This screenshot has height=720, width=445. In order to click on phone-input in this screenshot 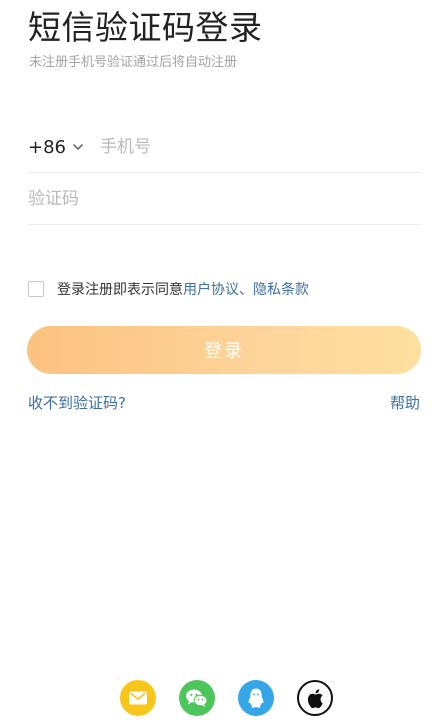, I will do `click(260, 147)`.